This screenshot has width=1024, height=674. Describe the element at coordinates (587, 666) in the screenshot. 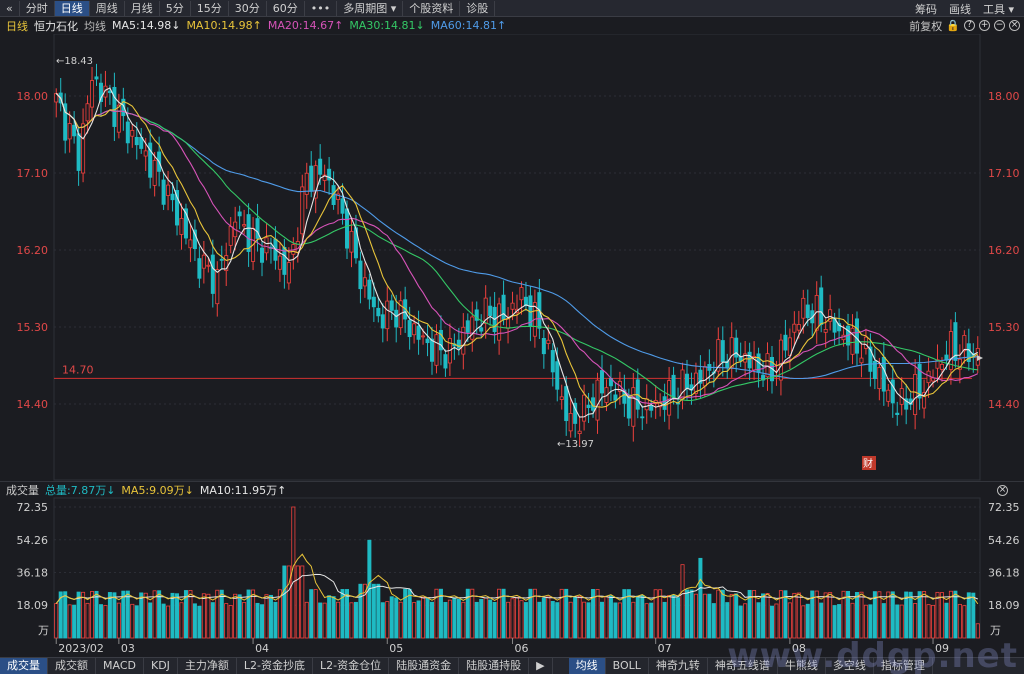

I see `indicator-tab: 均线` at that location.